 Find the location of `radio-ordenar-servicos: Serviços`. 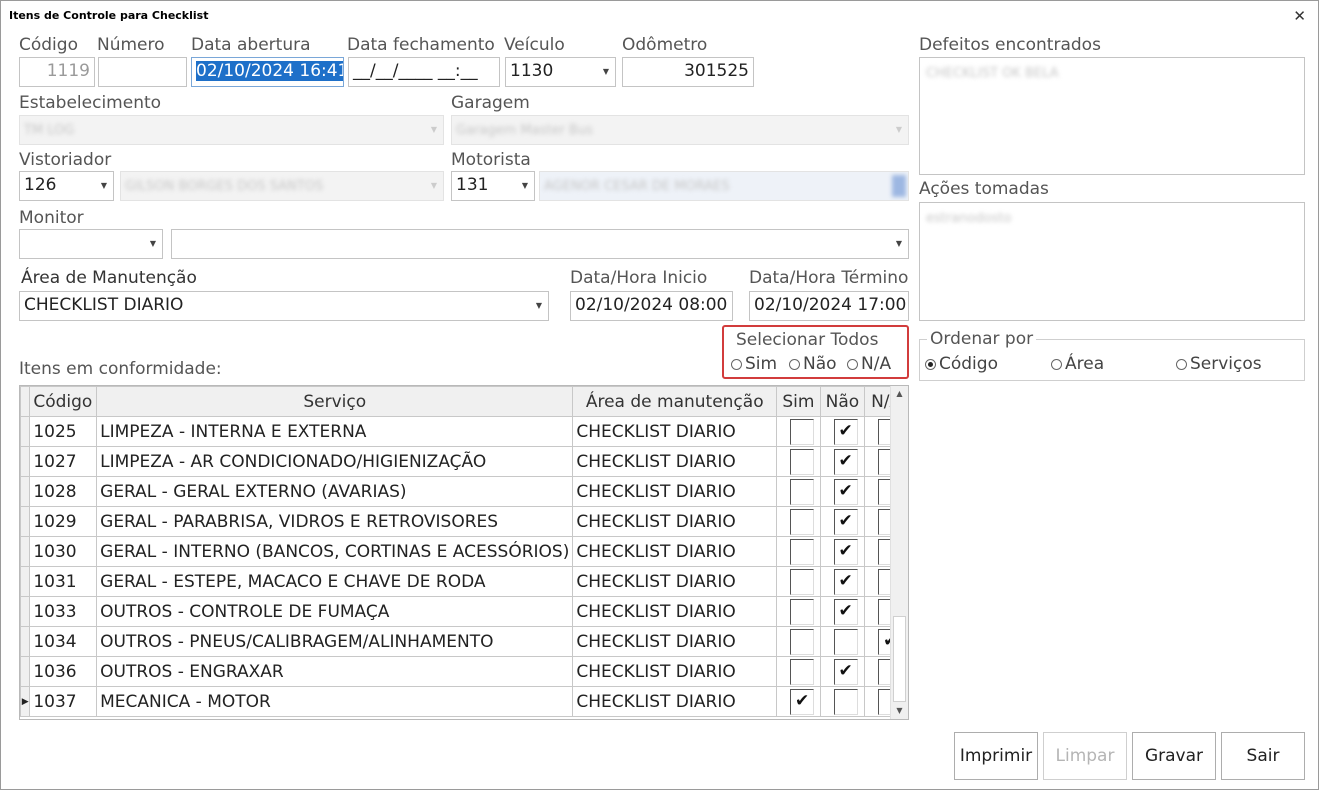

radio-ordenar-servicos: Serviços is located at coordinates (1219, 364).